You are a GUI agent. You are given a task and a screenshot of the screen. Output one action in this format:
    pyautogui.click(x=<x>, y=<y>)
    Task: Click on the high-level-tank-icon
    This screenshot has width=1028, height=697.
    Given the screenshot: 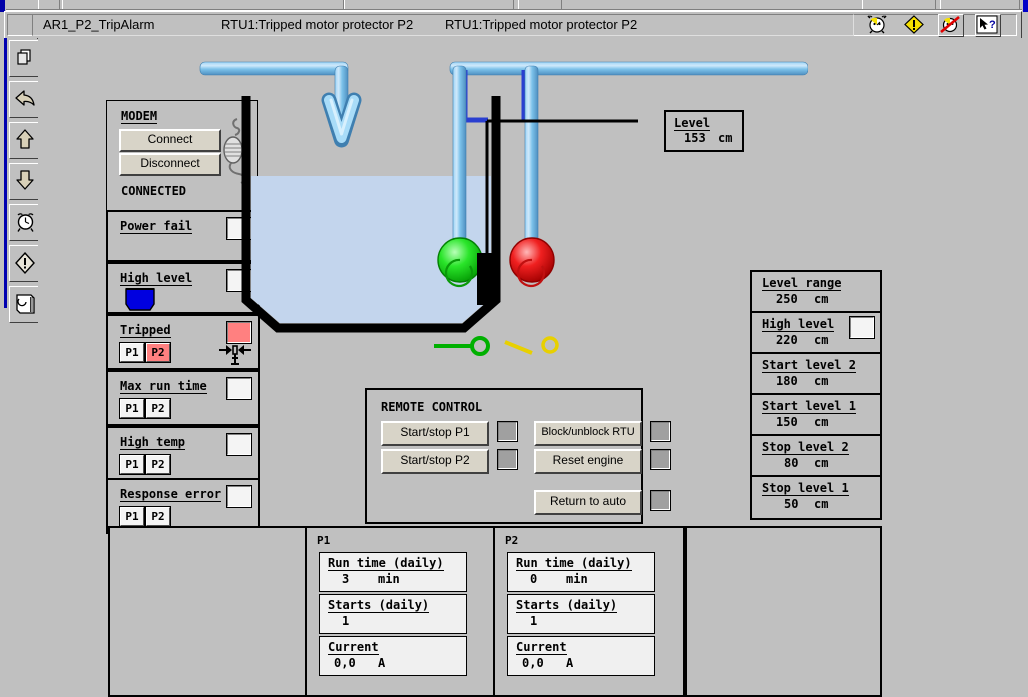 What is the action you would take?
    pyautogui.click(x=140, y=302)
    